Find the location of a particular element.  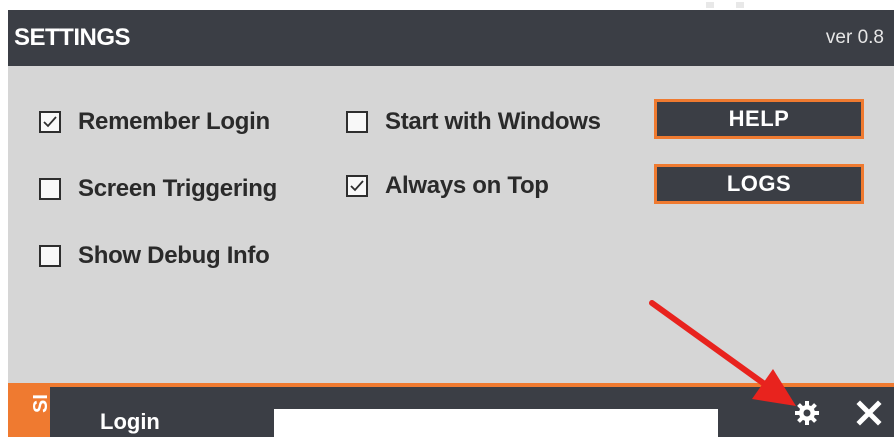

close-icon is located at coordinates (869, 415).